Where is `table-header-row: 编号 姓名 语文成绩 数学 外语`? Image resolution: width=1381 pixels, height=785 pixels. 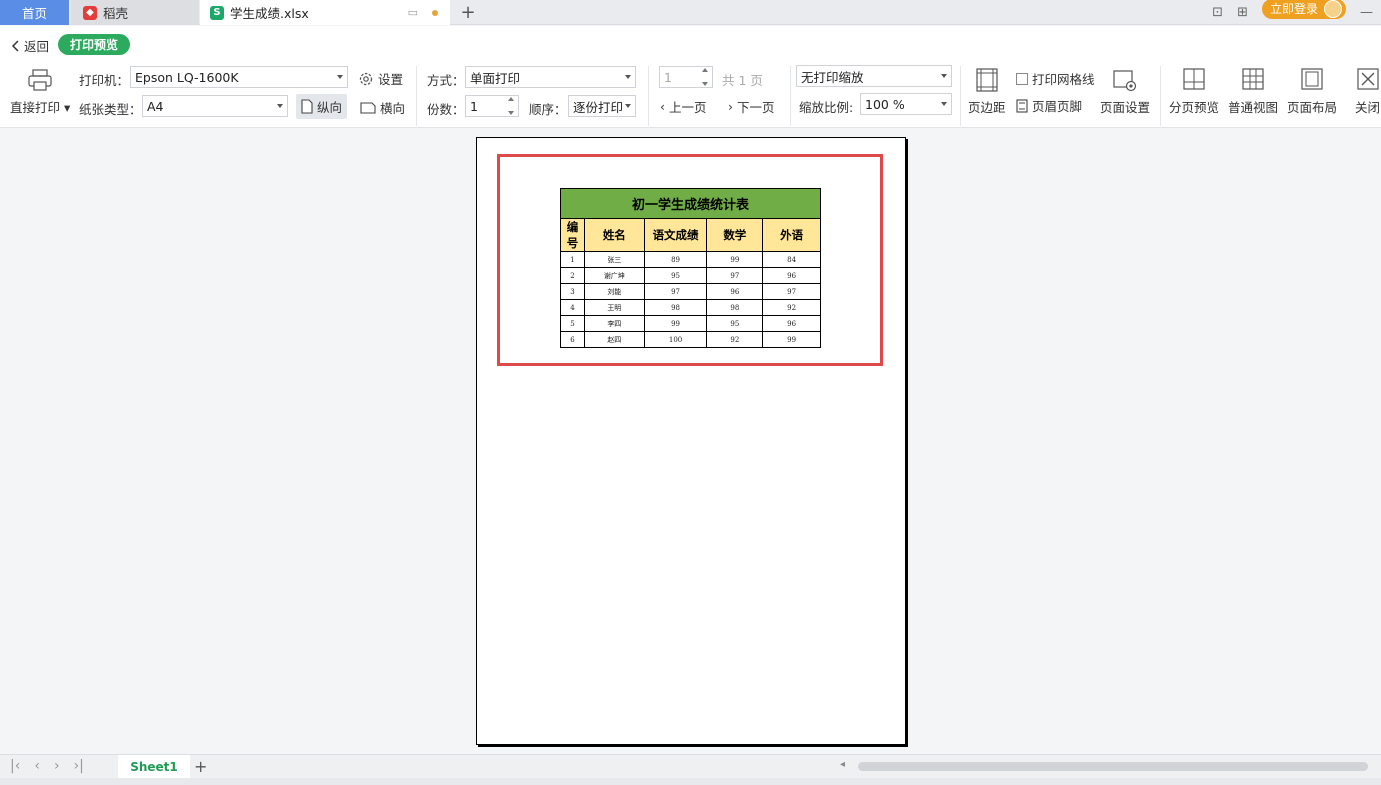 table-header-row: 编号 姓名 语文成绩 数学 外语 is located at coordinates (690, 235).